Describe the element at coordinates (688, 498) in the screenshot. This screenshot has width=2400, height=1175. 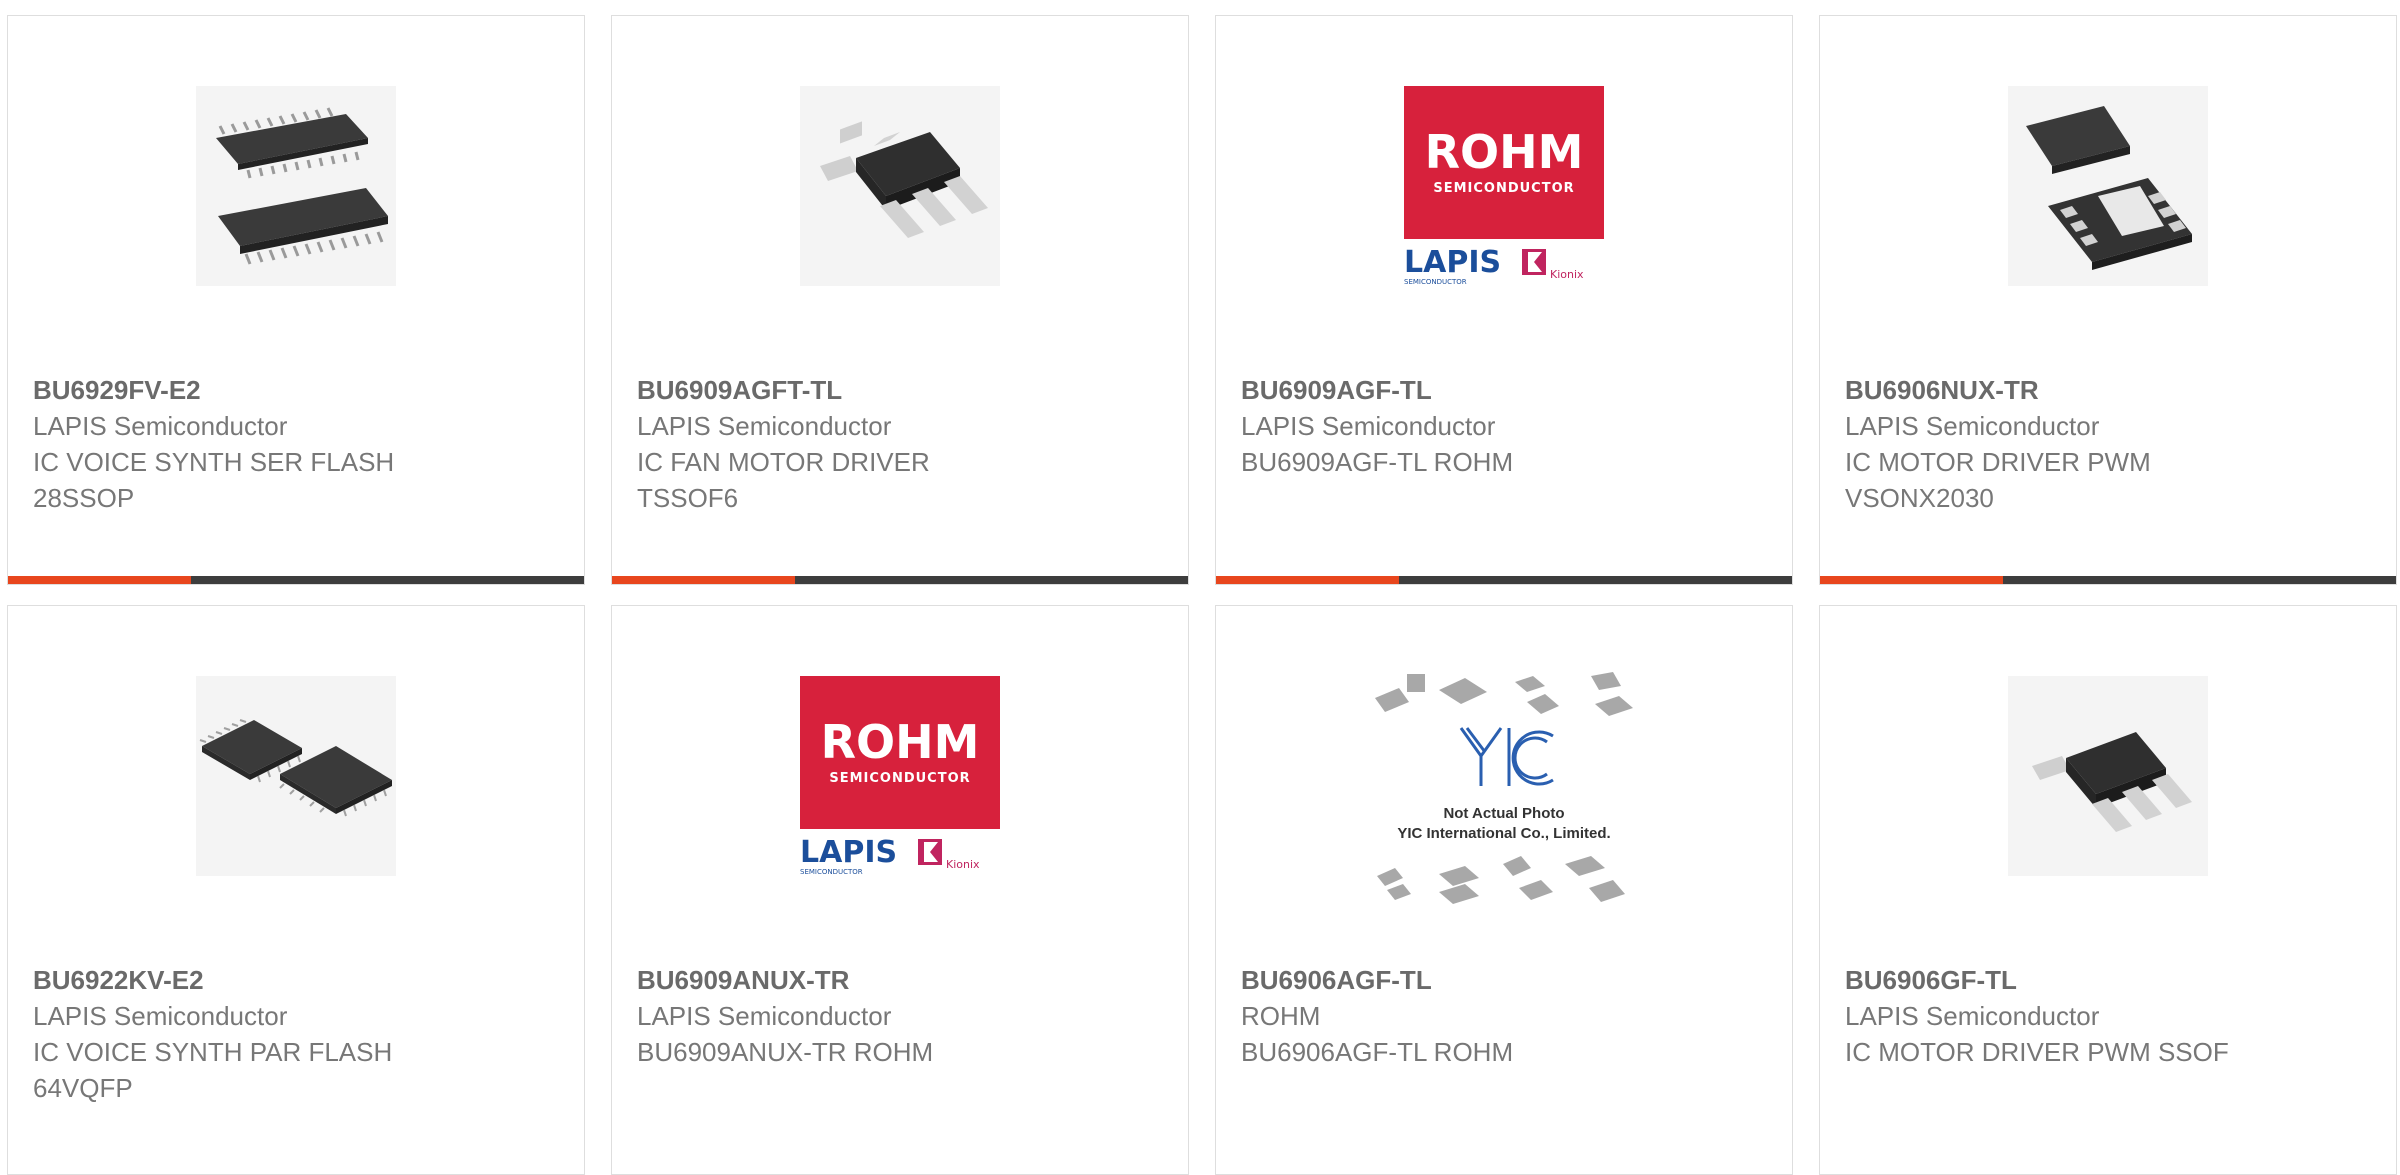
I see `description-package: TSSOF6` at that location.